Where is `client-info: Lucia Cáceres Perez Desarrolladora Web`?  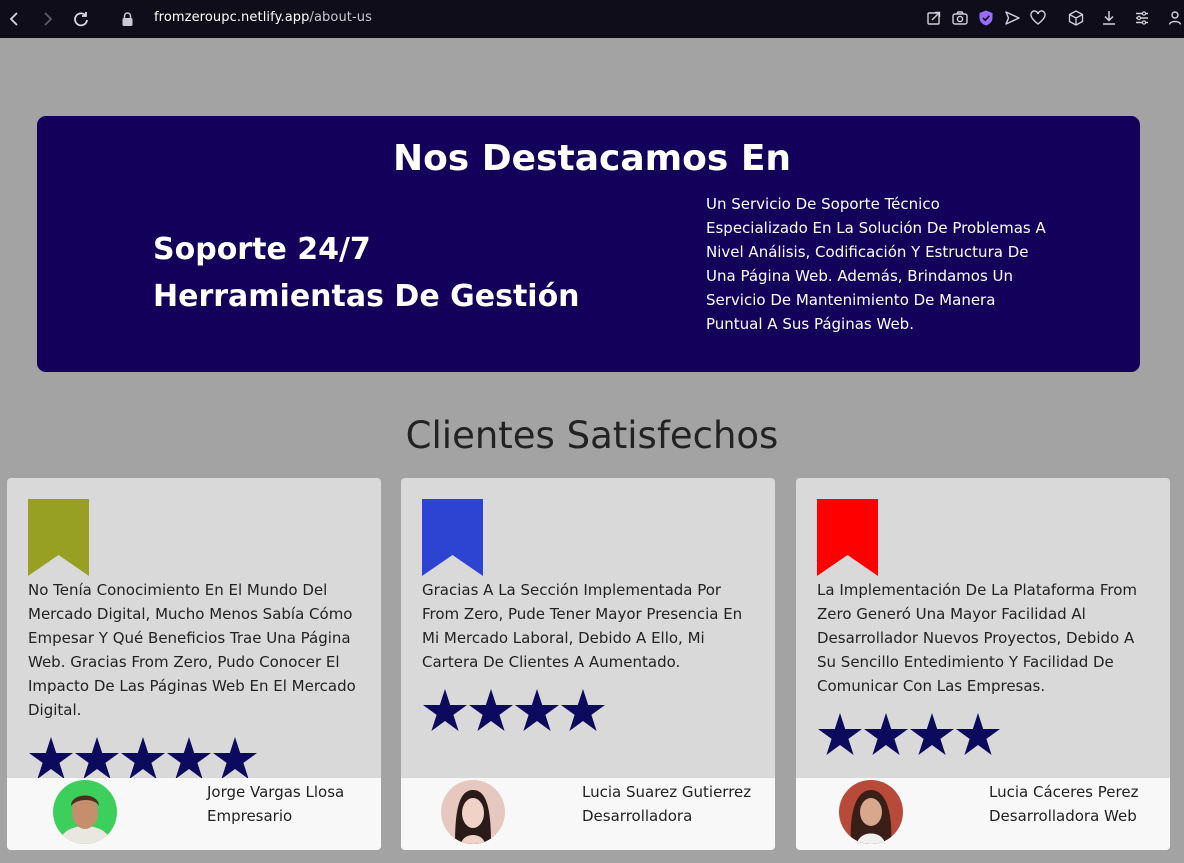
client-info: Lucia Cáceres Perez Desarrolladora Web is located at coordinates (1063, 804).